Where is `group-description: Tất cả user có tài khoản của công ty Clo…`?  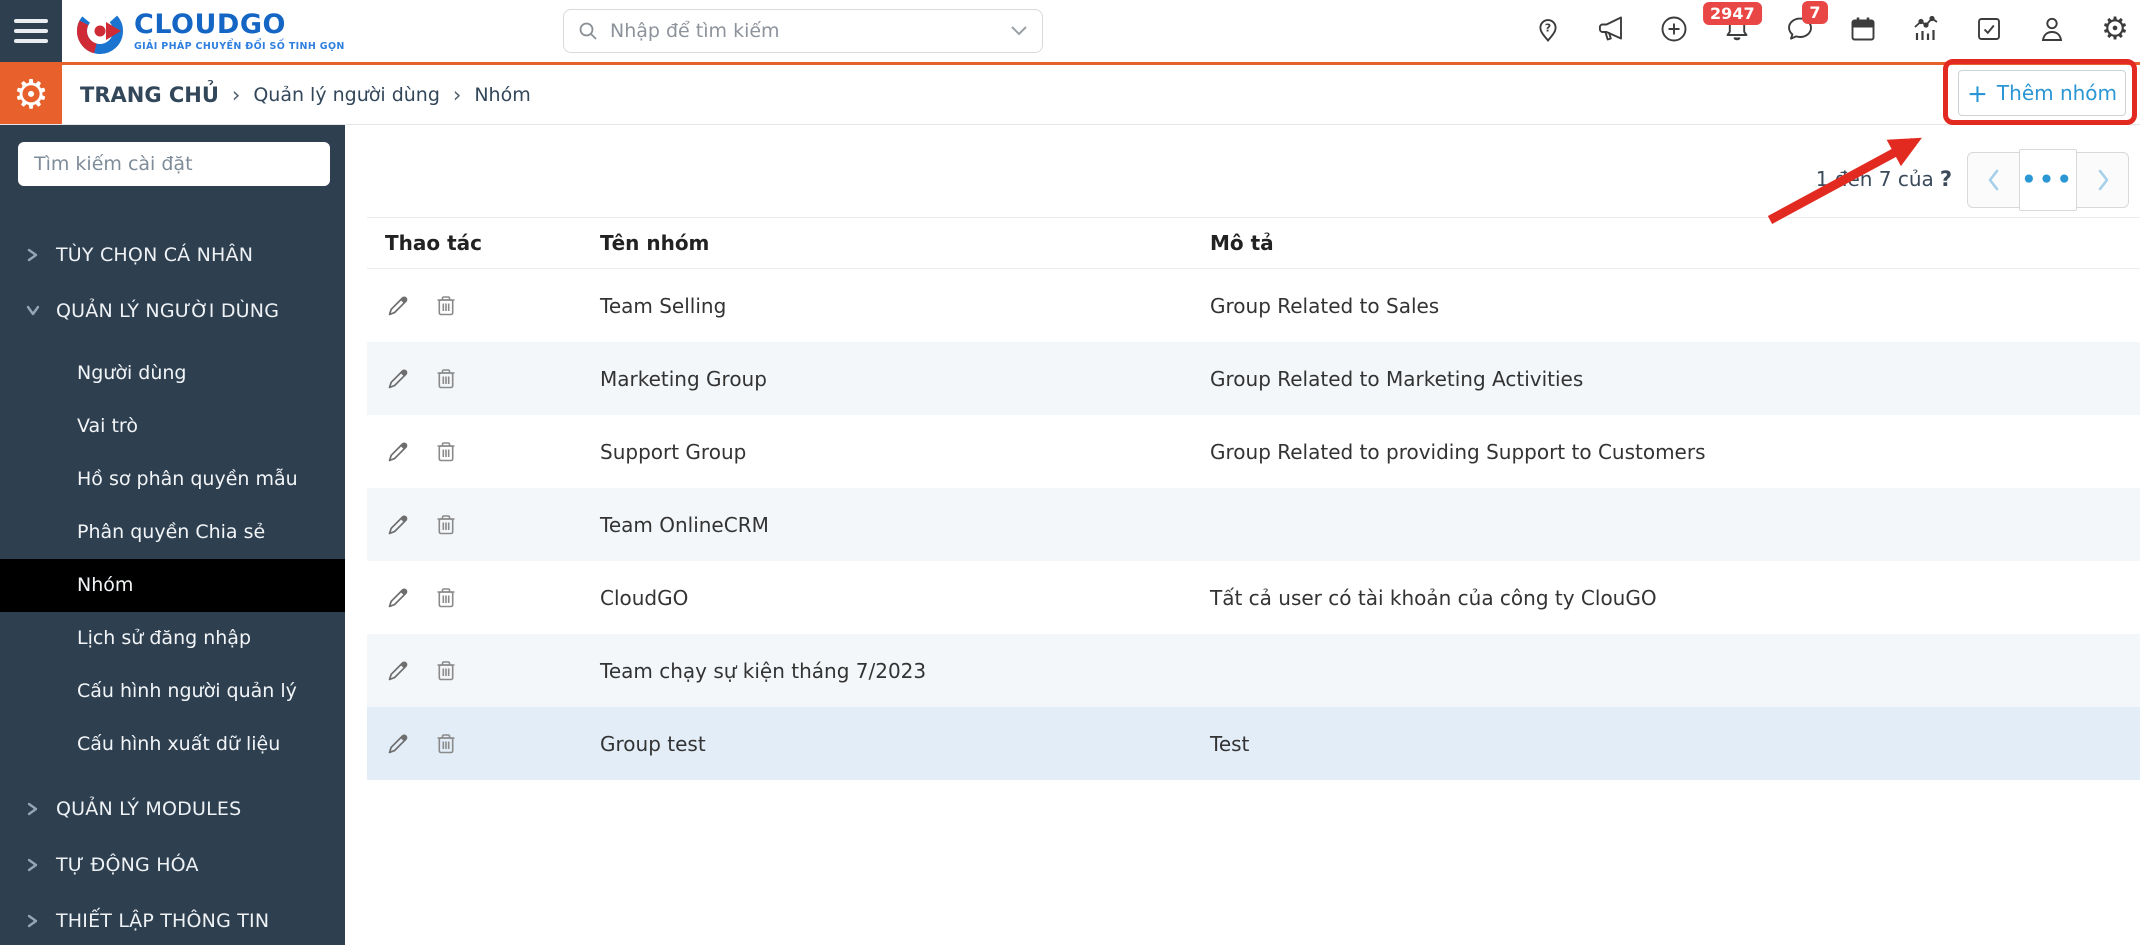
group-description: Tất cả user có tài khoản của công ty Clo… is located at coordinates (1433, 597).